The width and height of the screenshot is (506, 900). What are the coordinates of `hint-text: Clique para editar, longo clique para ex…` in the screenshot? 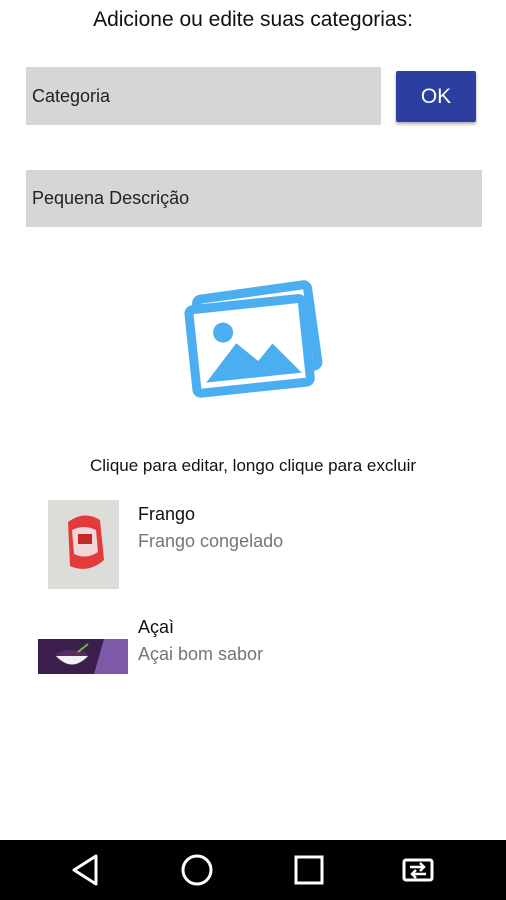 It's located at (253, 465).